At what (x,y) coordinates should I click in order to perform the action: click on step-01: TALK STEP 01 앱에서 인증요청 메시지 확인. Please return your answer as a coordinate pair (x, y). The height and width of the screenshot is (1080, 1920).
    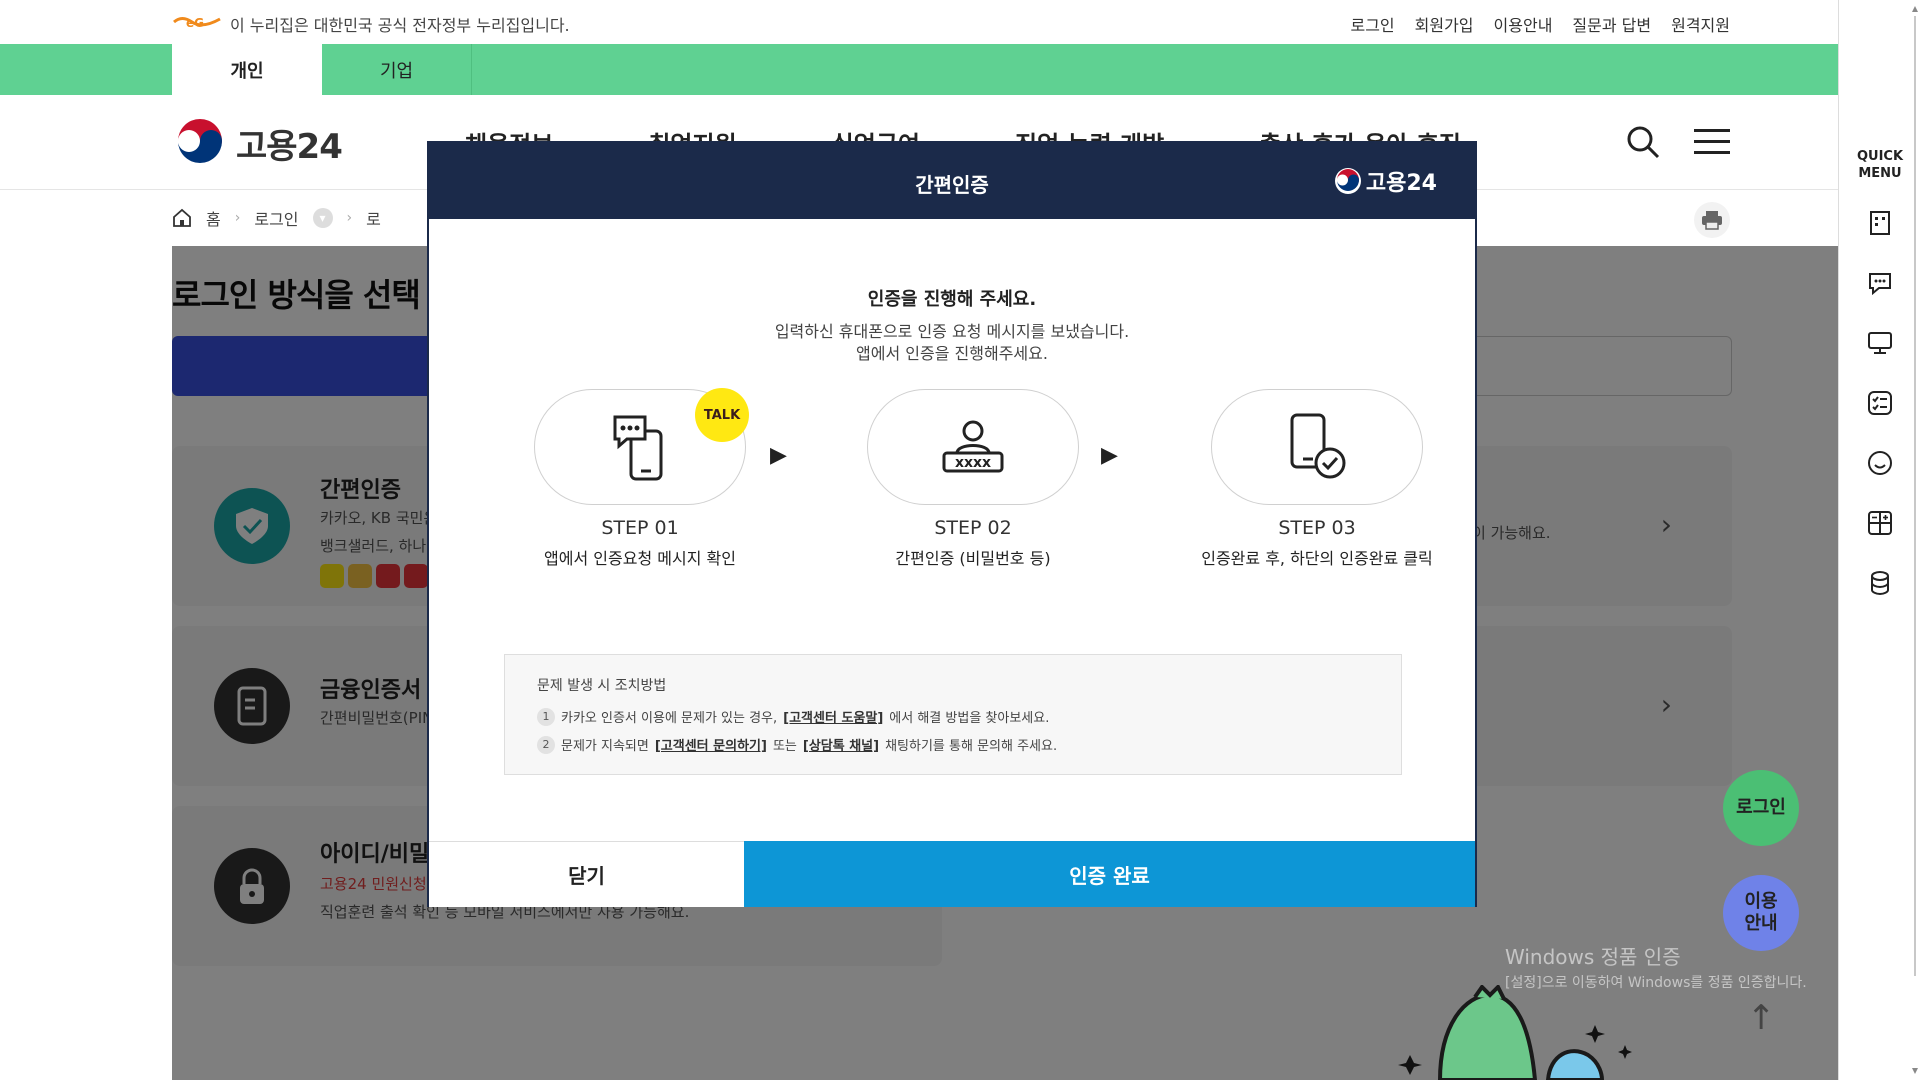
    Looking at the image, I should click on (640, 478).